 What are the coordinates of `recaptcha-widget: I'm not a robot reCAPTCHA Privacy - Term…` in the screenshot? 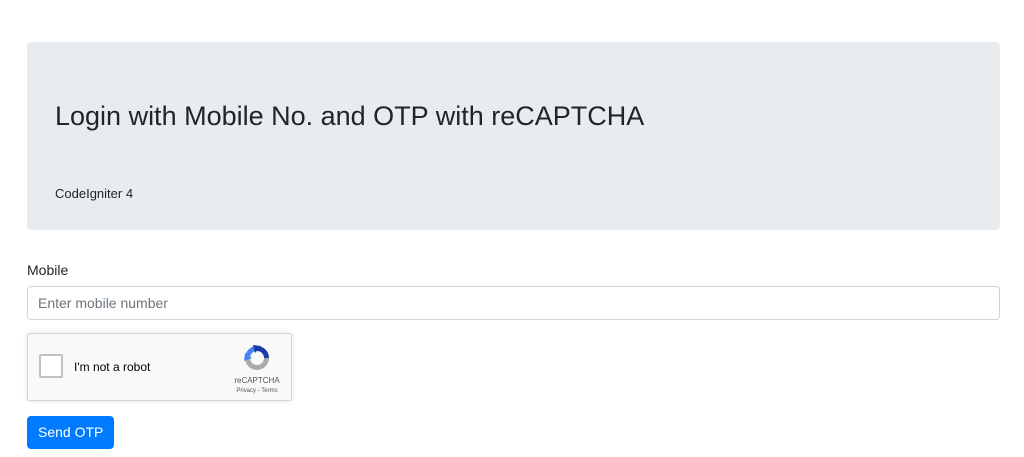 It's located at (159, 367).